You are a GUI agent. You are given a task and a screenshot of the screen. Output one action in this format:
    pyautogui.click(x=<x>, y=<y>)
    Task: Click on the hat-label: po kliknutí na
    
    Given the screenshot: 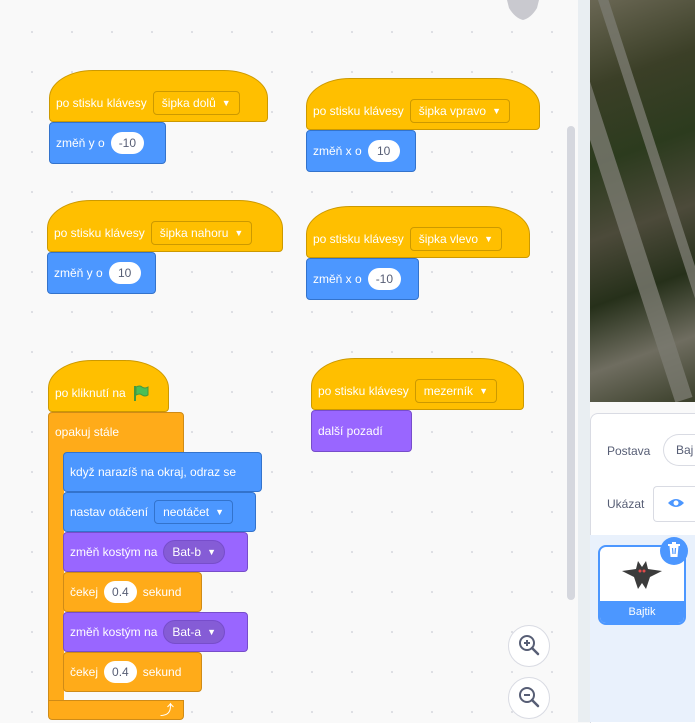 What is the action you would take?
    pyautogui.click(x=90, y=393)
    